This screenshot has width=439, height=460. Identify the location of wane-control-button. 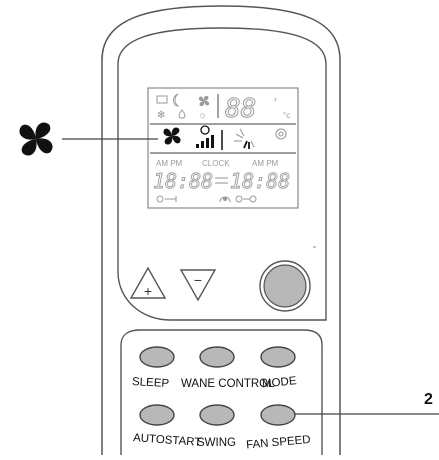
(217, 357).